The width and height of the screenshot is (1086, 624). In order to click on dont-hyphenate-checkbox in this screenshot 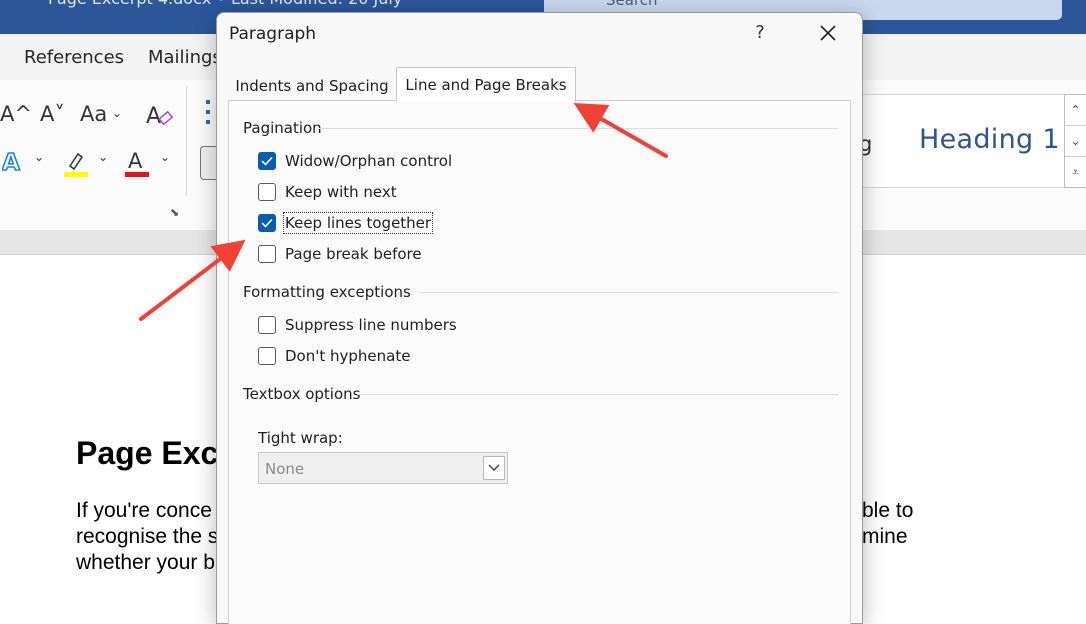, I will do `click(267, 356)`.